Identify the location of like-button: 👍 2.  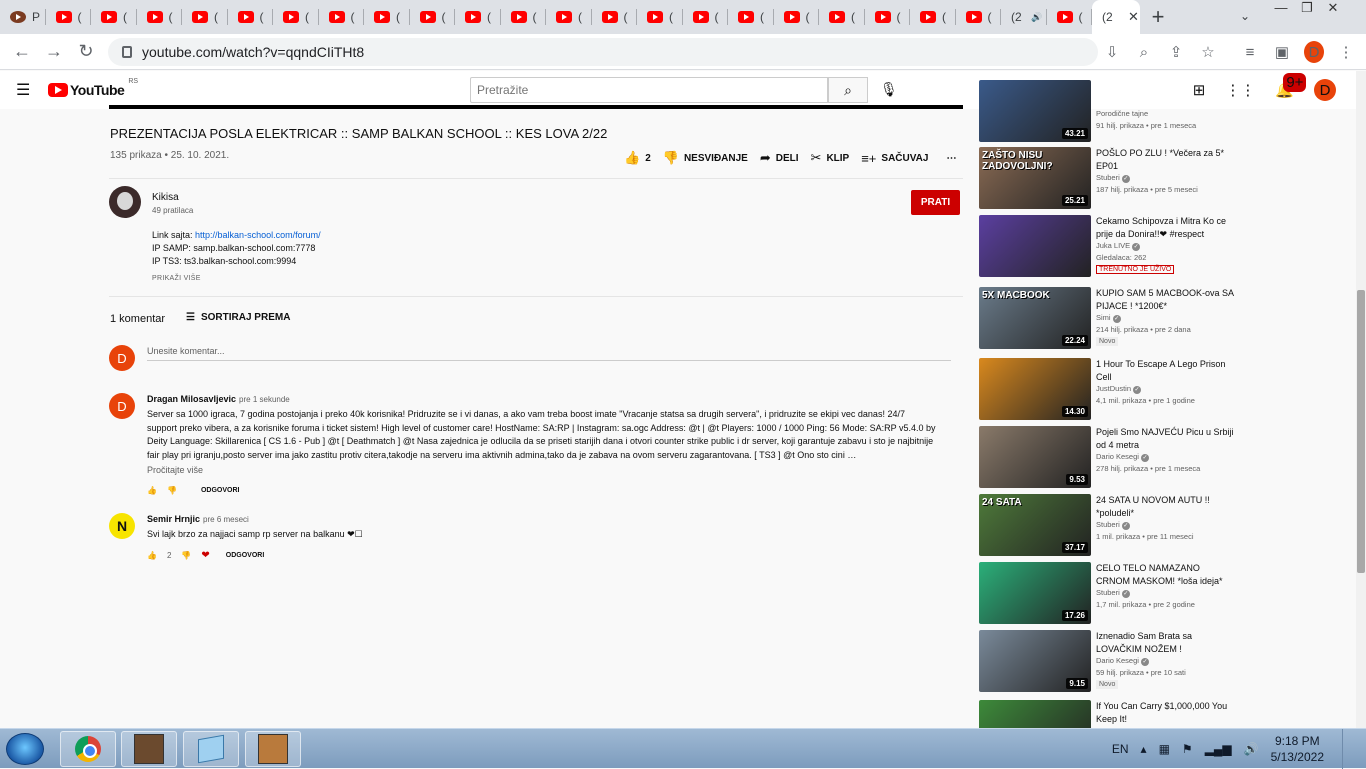
(637, 158).